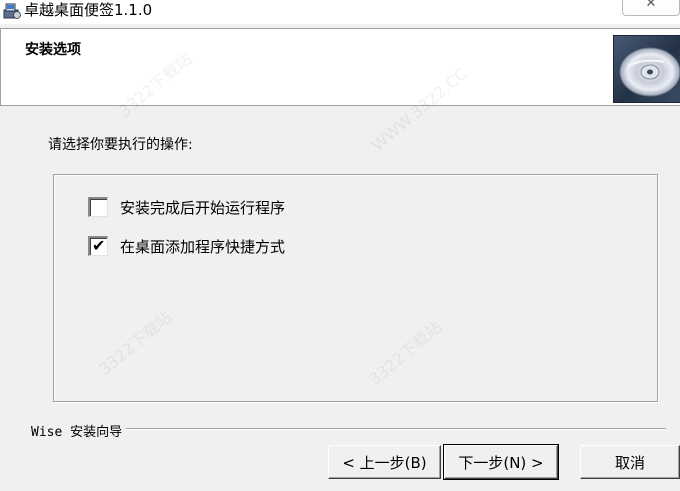 This screenshot has height=491, width=680. Describe the element at coordinates (53, 50) in the screenshot. I see `page-title: 安装选项` at that location.